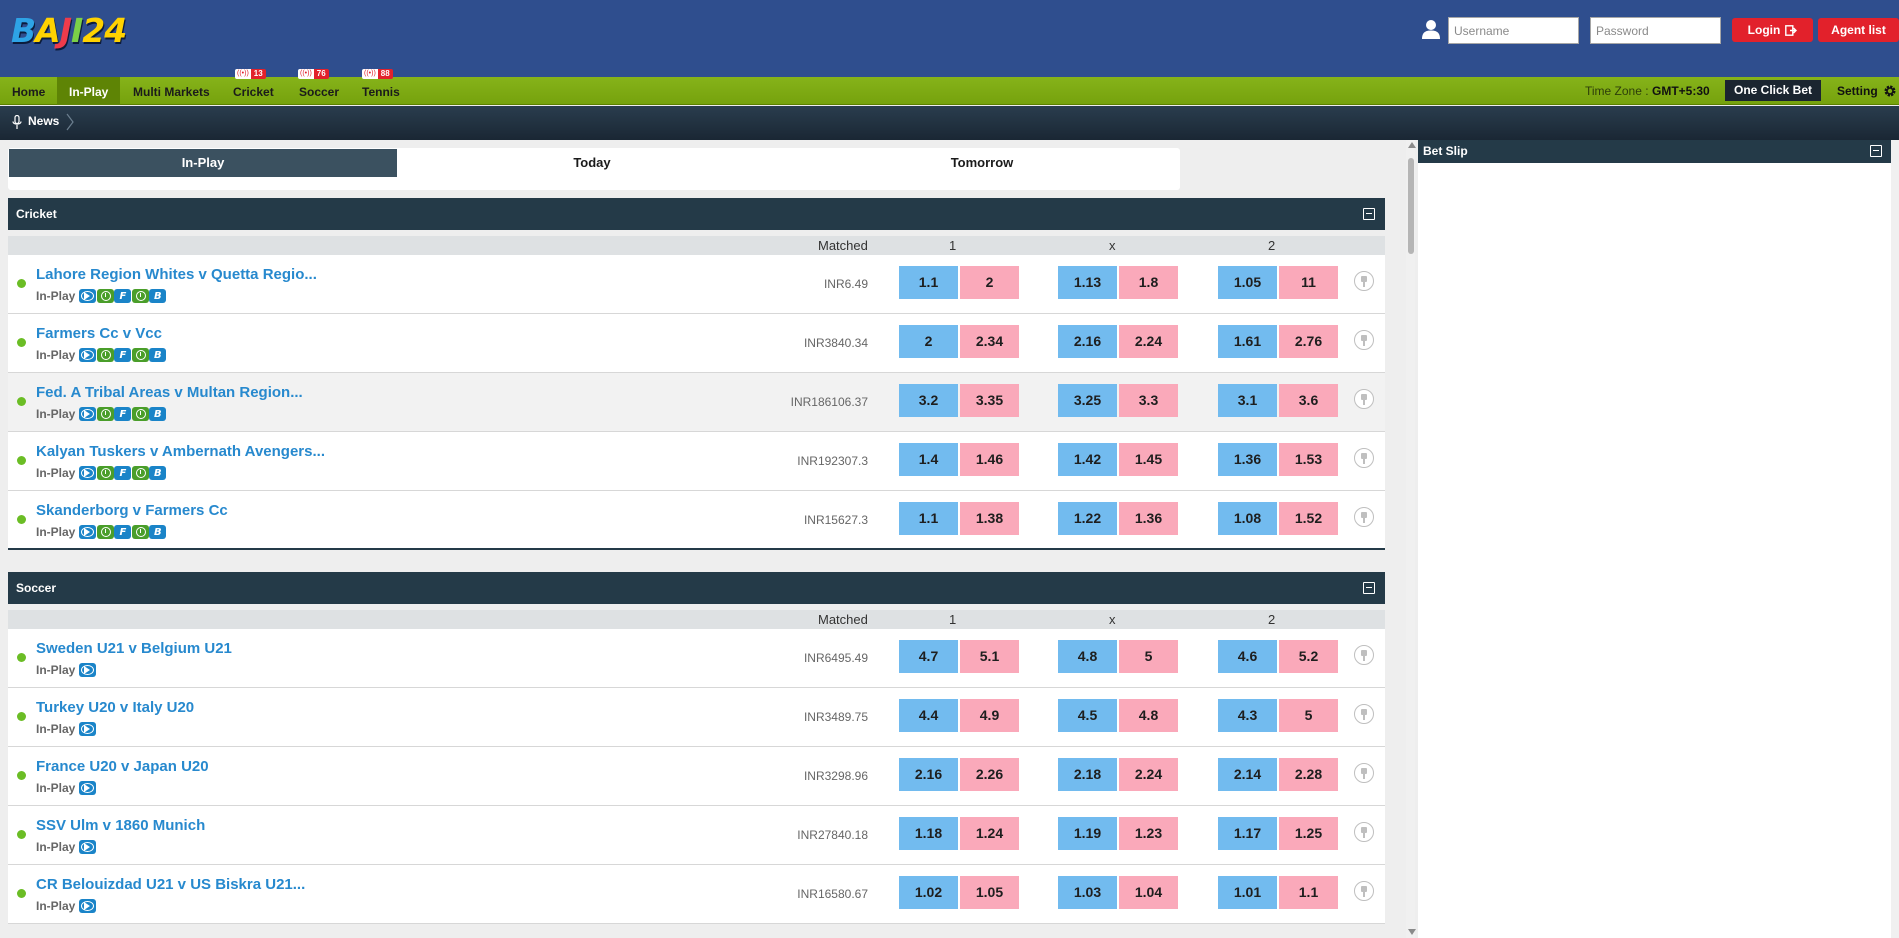  What do you see at coordinates (1772, 30) in the screenshot?
I see `login-button: Login` at bounding box center [1772, 30].